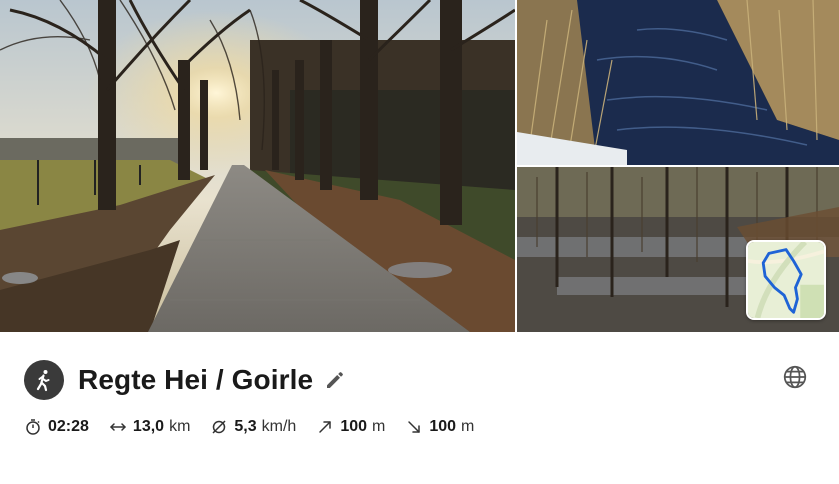 The image size is (839, 484). I want to click on hiking-icon, so click(44, 380).